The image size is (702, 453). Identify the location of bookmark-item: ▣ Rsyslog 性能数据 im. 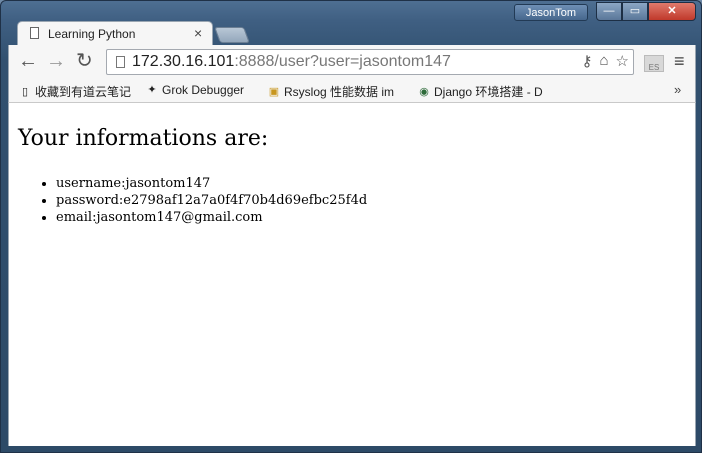
(331, 91).